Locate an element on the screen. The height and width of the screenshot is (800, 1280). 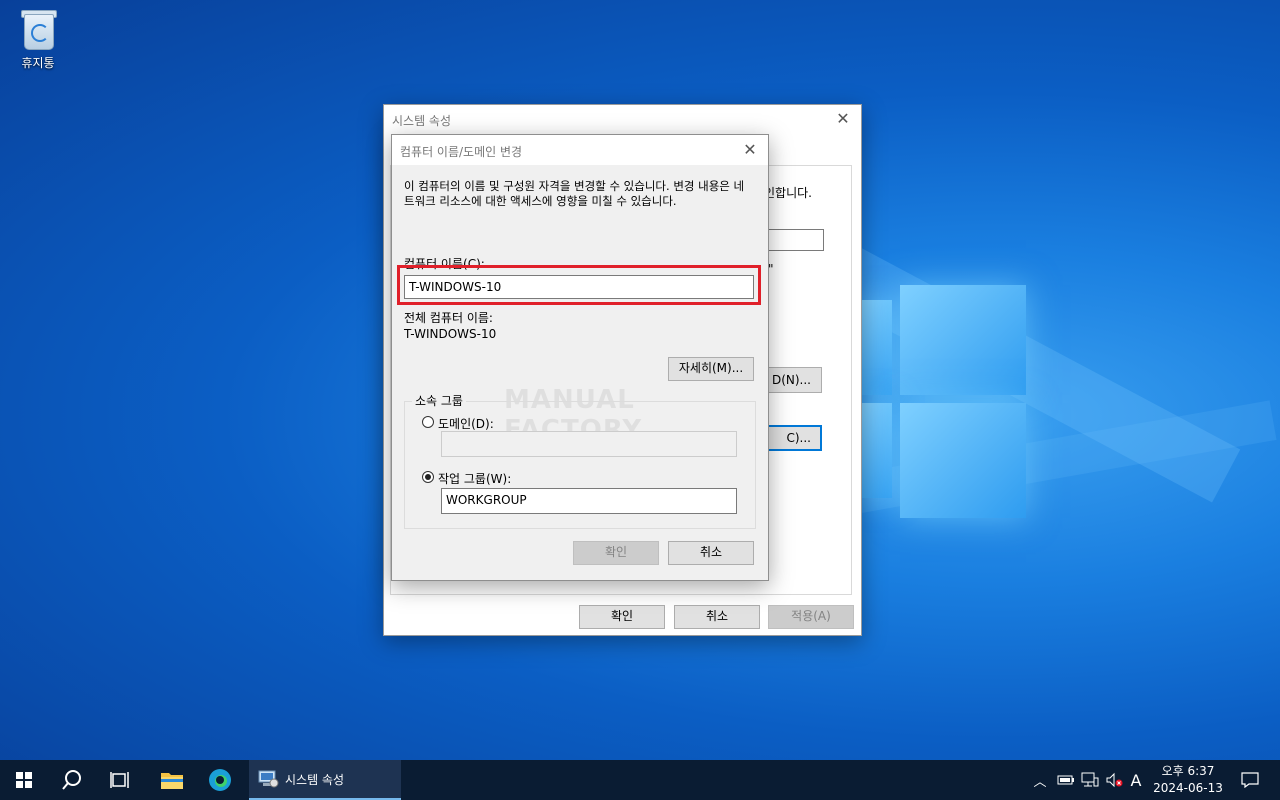
battery-icon is located at coordinates (1065, 780).